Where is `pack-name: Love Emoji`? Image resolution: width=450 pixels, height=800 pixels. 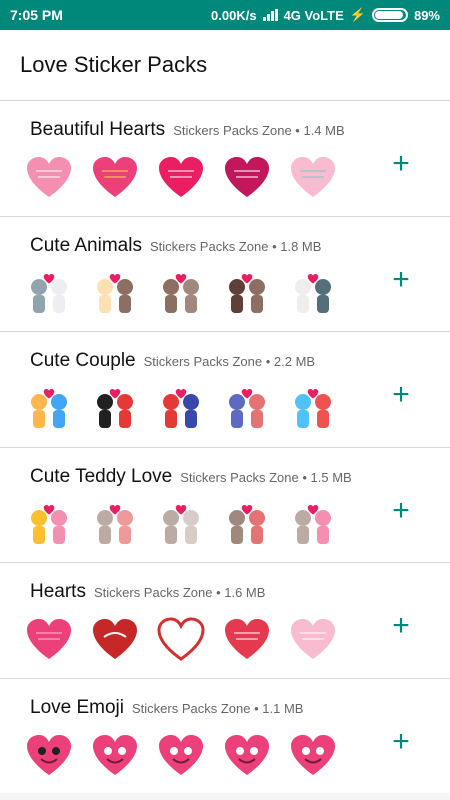
pack-name: Love Emoji is located at coordinates (77, 707).